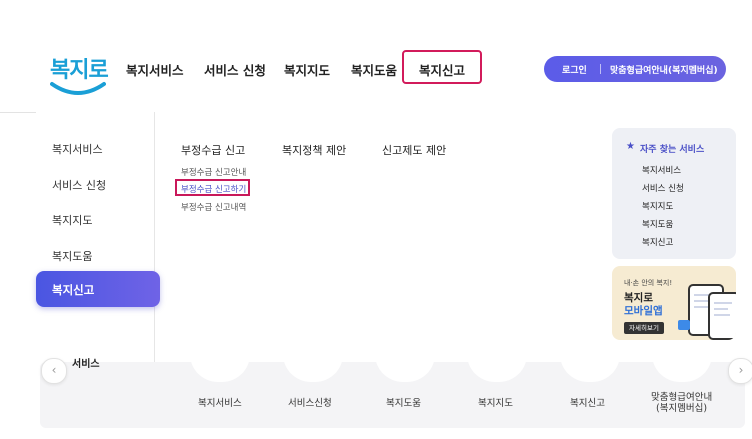 This screenshot has width=752, height=439. What do you see at coordinates (155, 69) in the screenshot?
I see `gnb-welfare-service: 복지서비스` at bounding box center [155, 69].